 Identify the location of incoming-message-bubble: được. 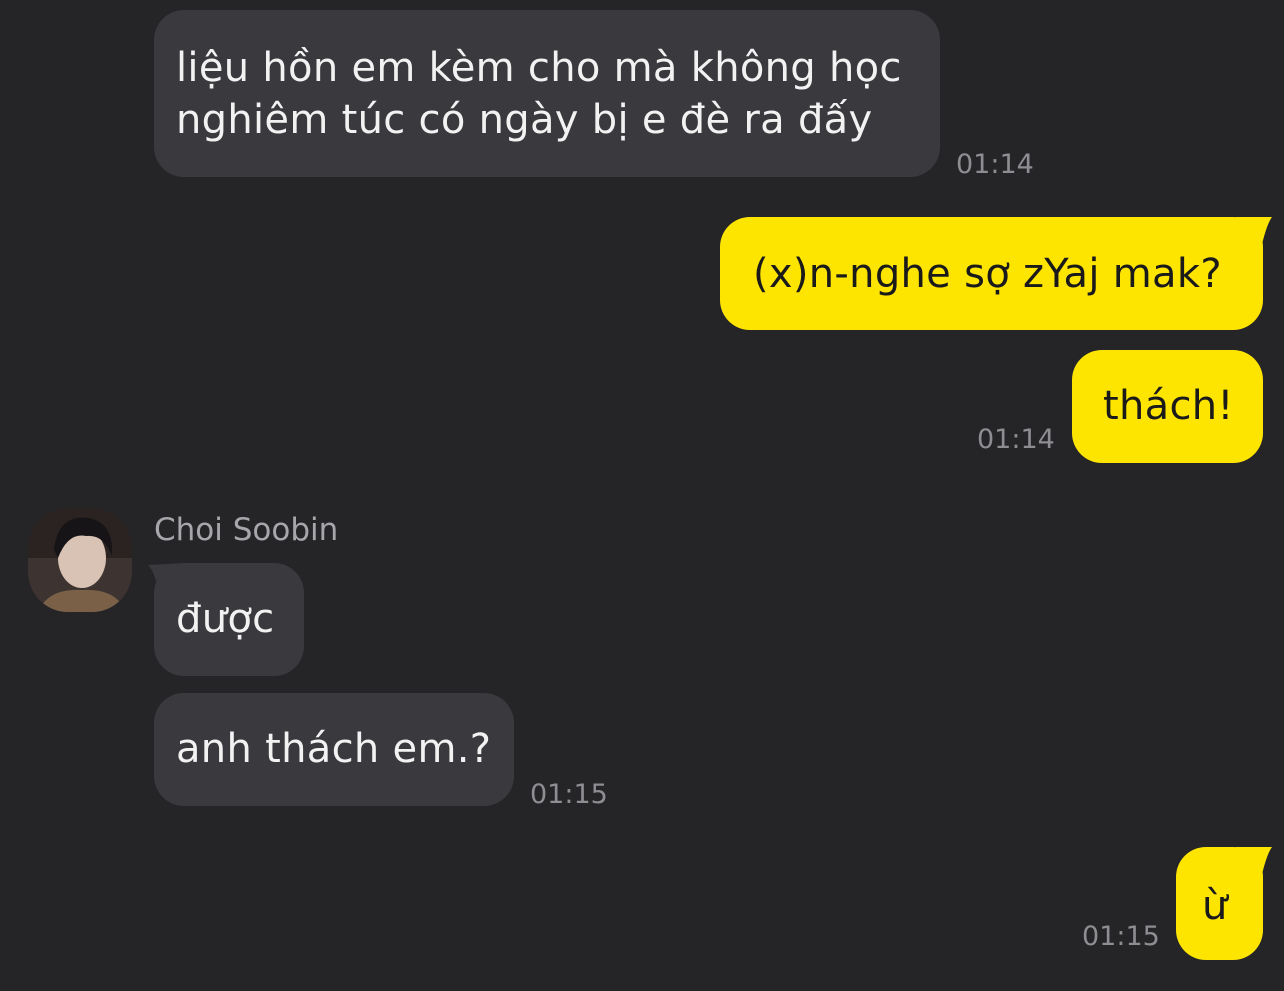
(229, 619).